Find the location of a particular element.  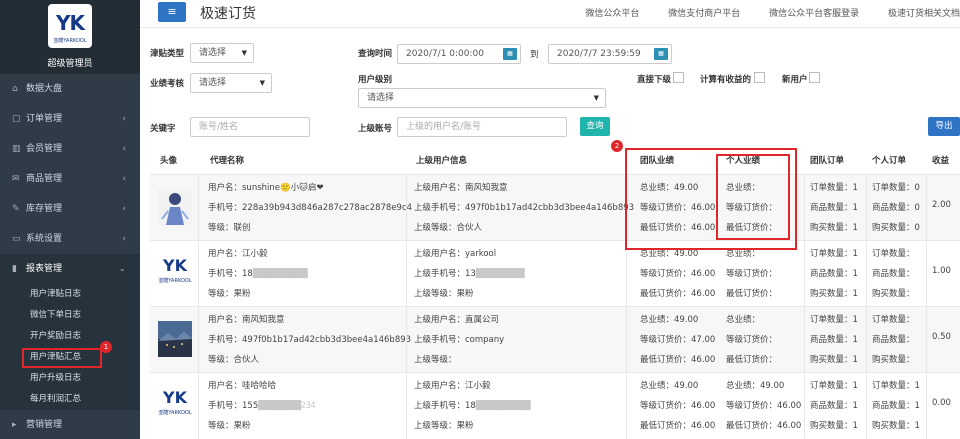

link-wechat-mp: 微信公众平台 is located at coordinates (612, 14).